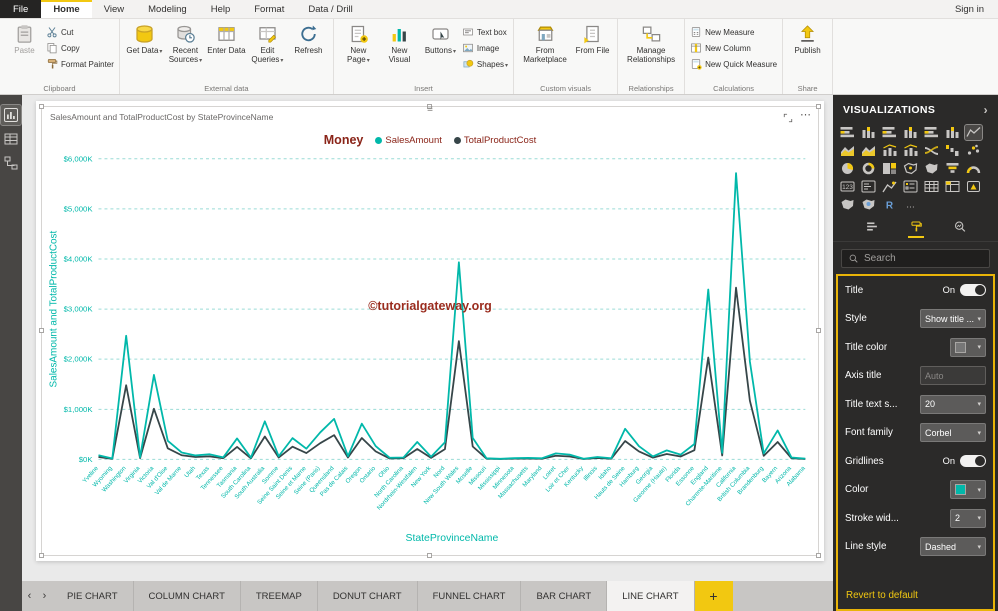  What do you see at coordinates (485, 32) in the screenshot?
I see `text-box-button: Text box` at bounding box center [485, 32].